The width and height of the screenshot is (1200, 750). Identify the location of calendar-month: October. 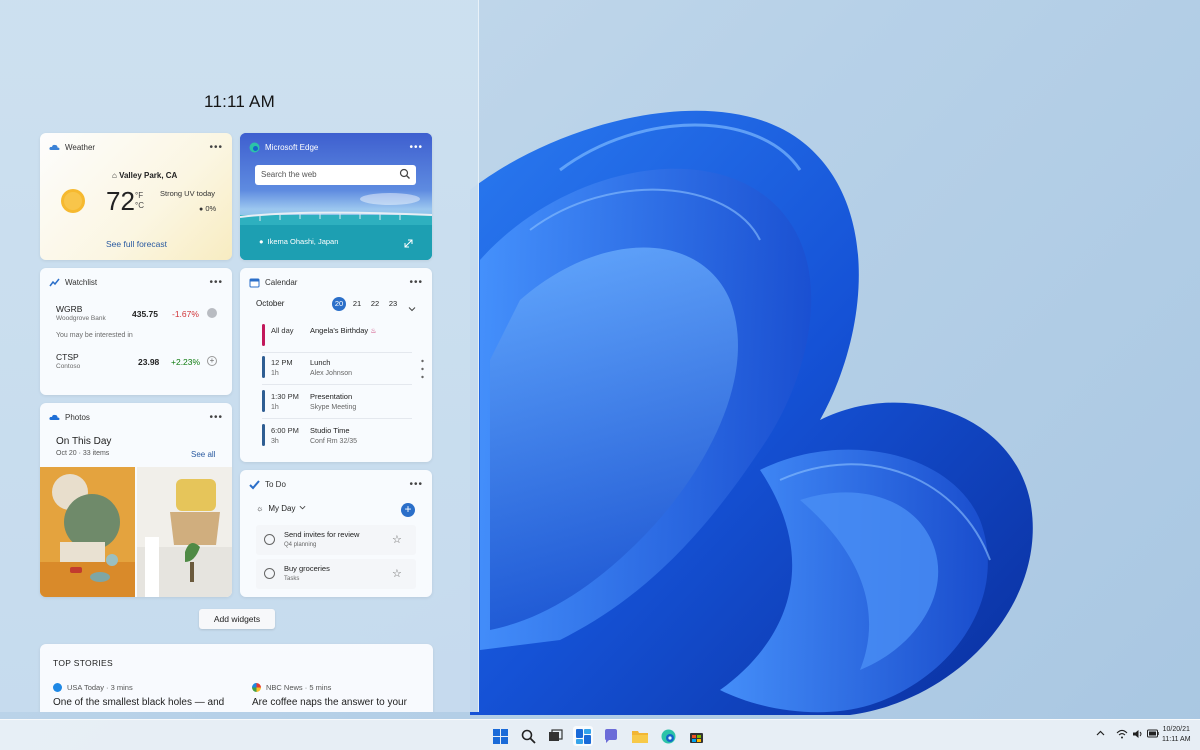
(270, 303).